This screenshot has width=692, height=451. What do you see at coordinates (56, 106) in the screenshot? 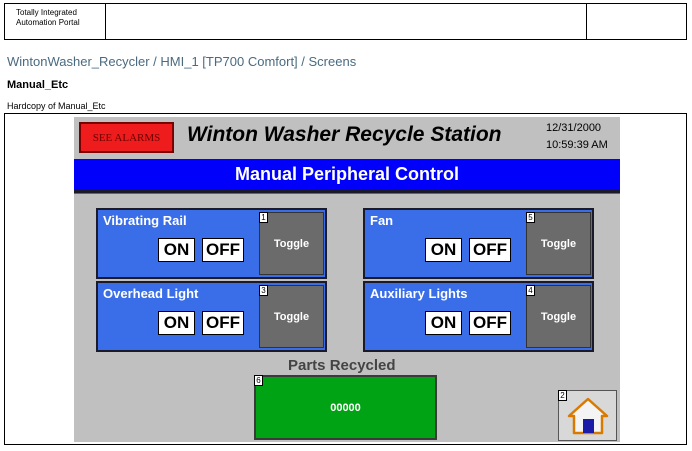
I see `hardcopy-label: Hardcopy of Manual_Etc` at bounding box center [56, 106].